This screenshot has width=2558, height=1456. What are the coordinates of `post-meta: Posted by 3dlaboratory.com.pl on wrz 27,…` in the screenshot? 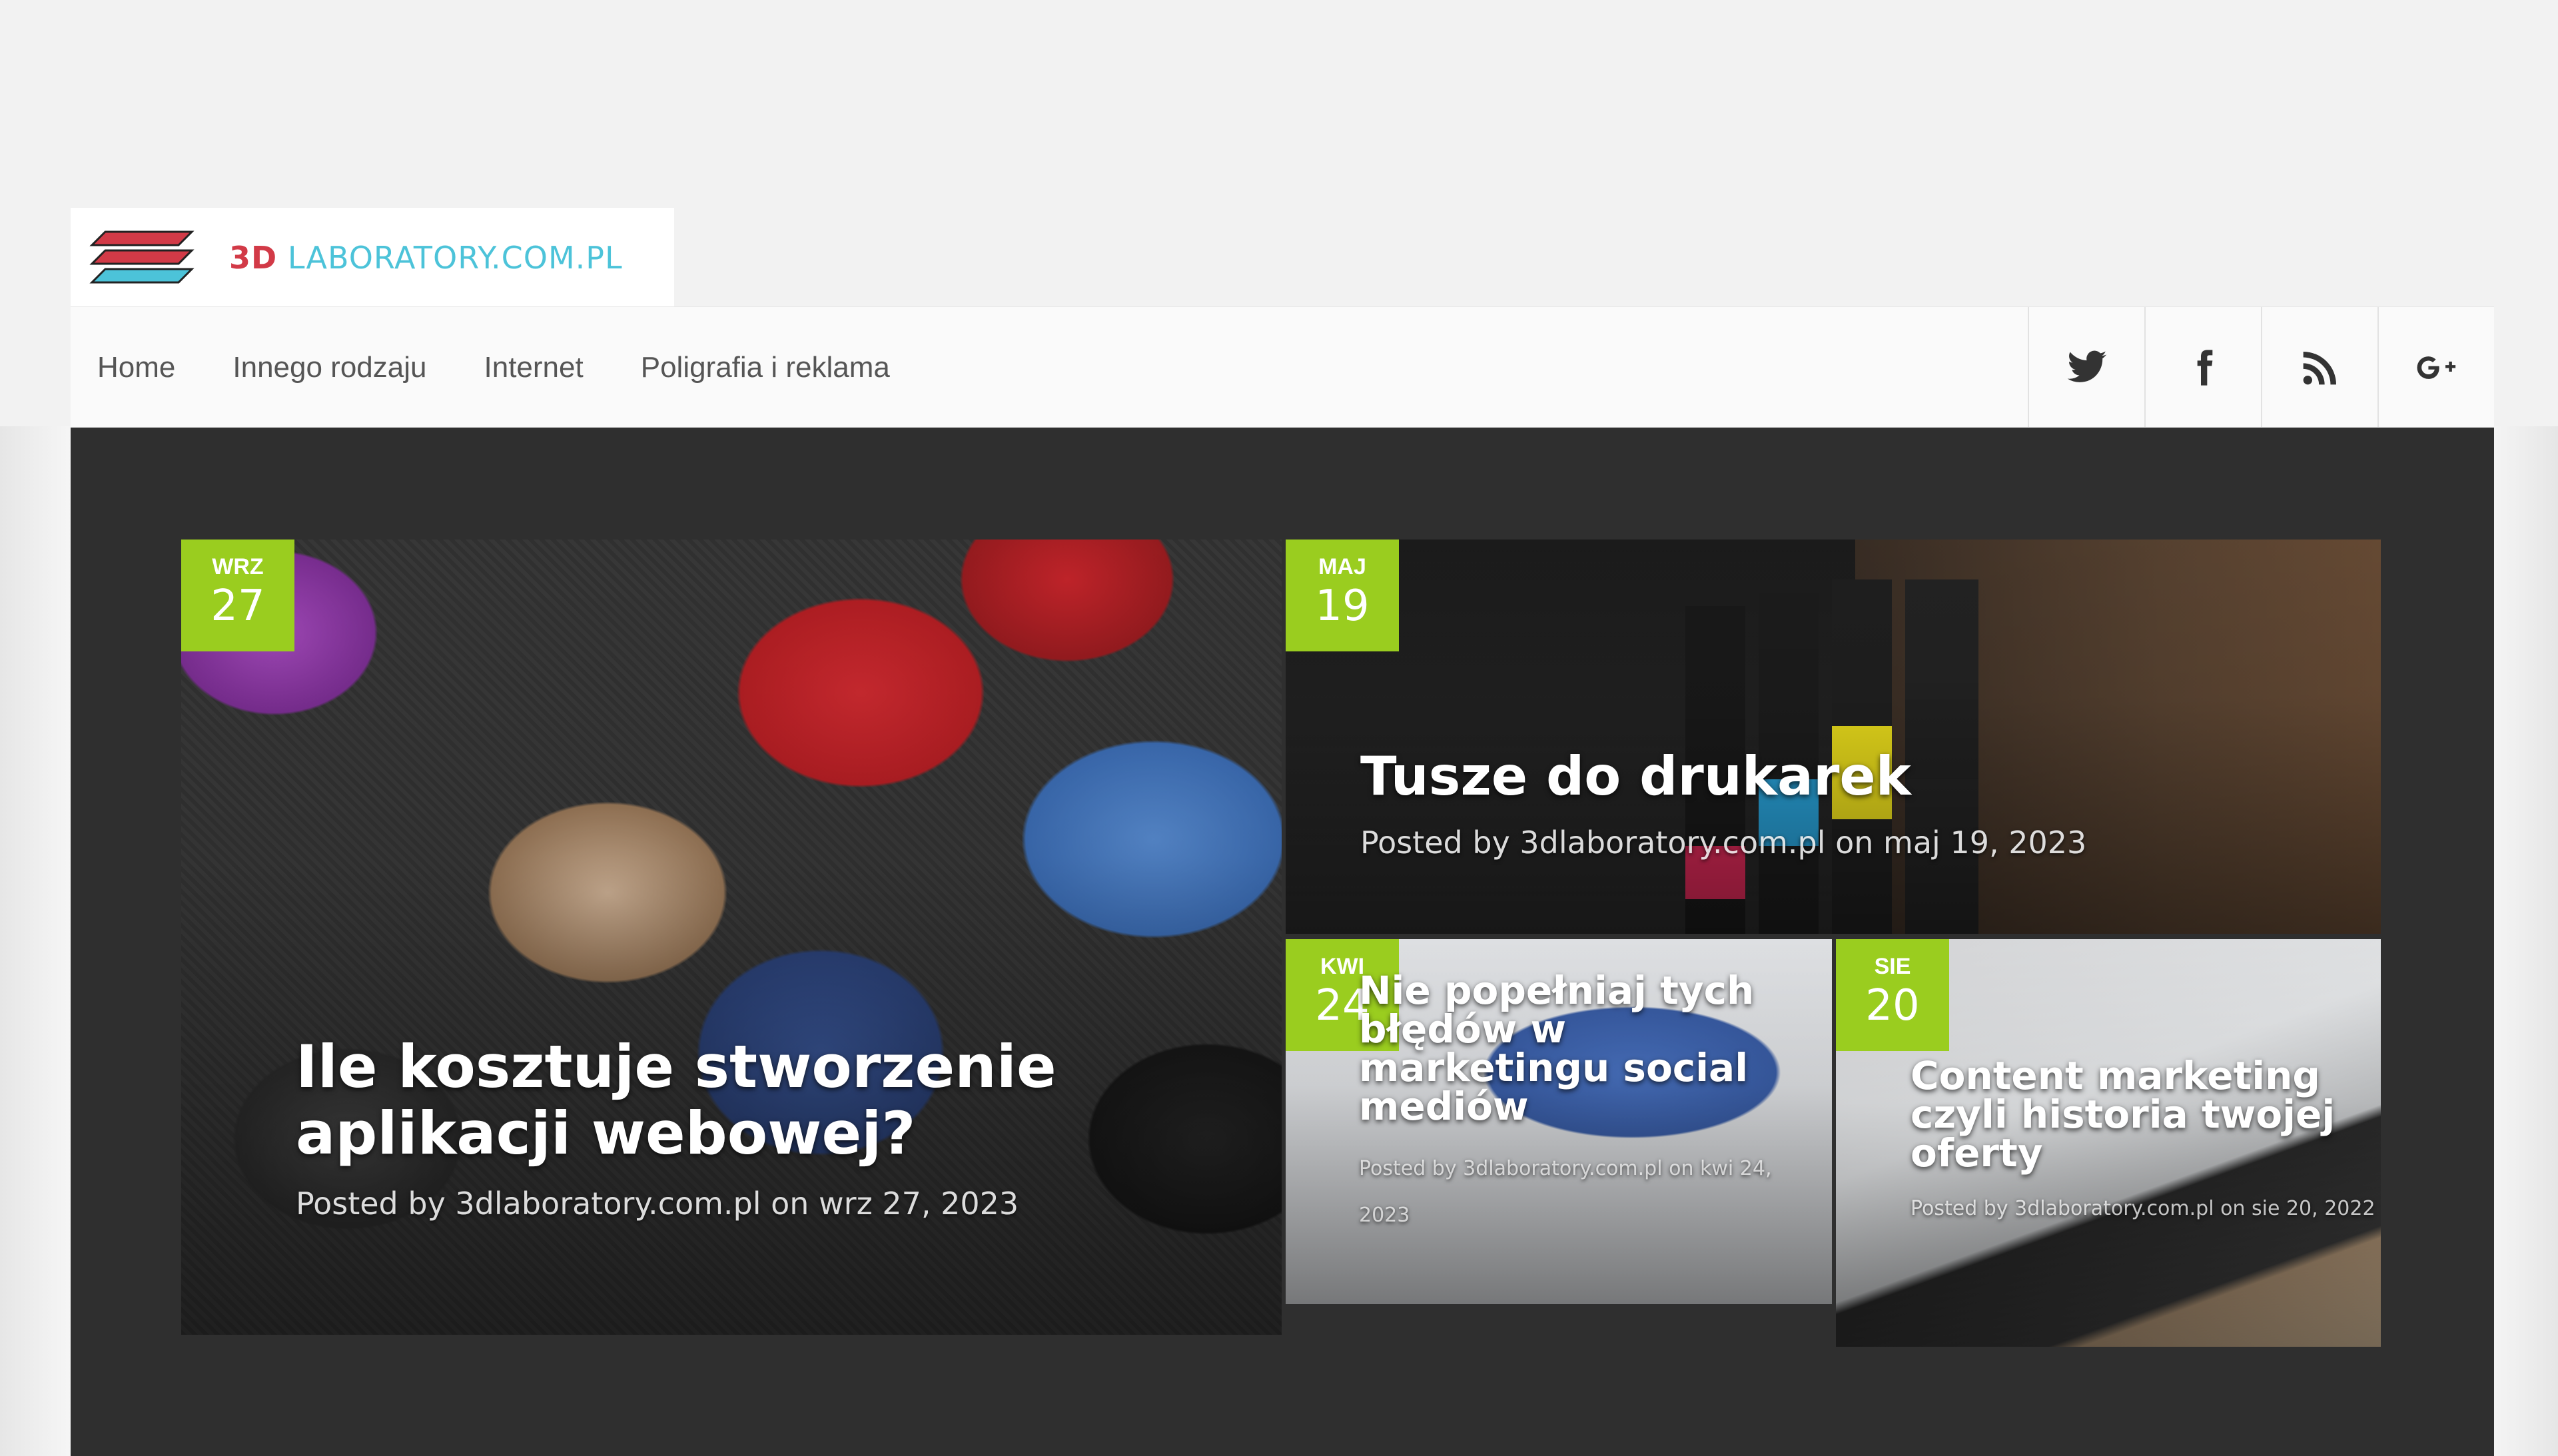 It's located at (657, 1204).